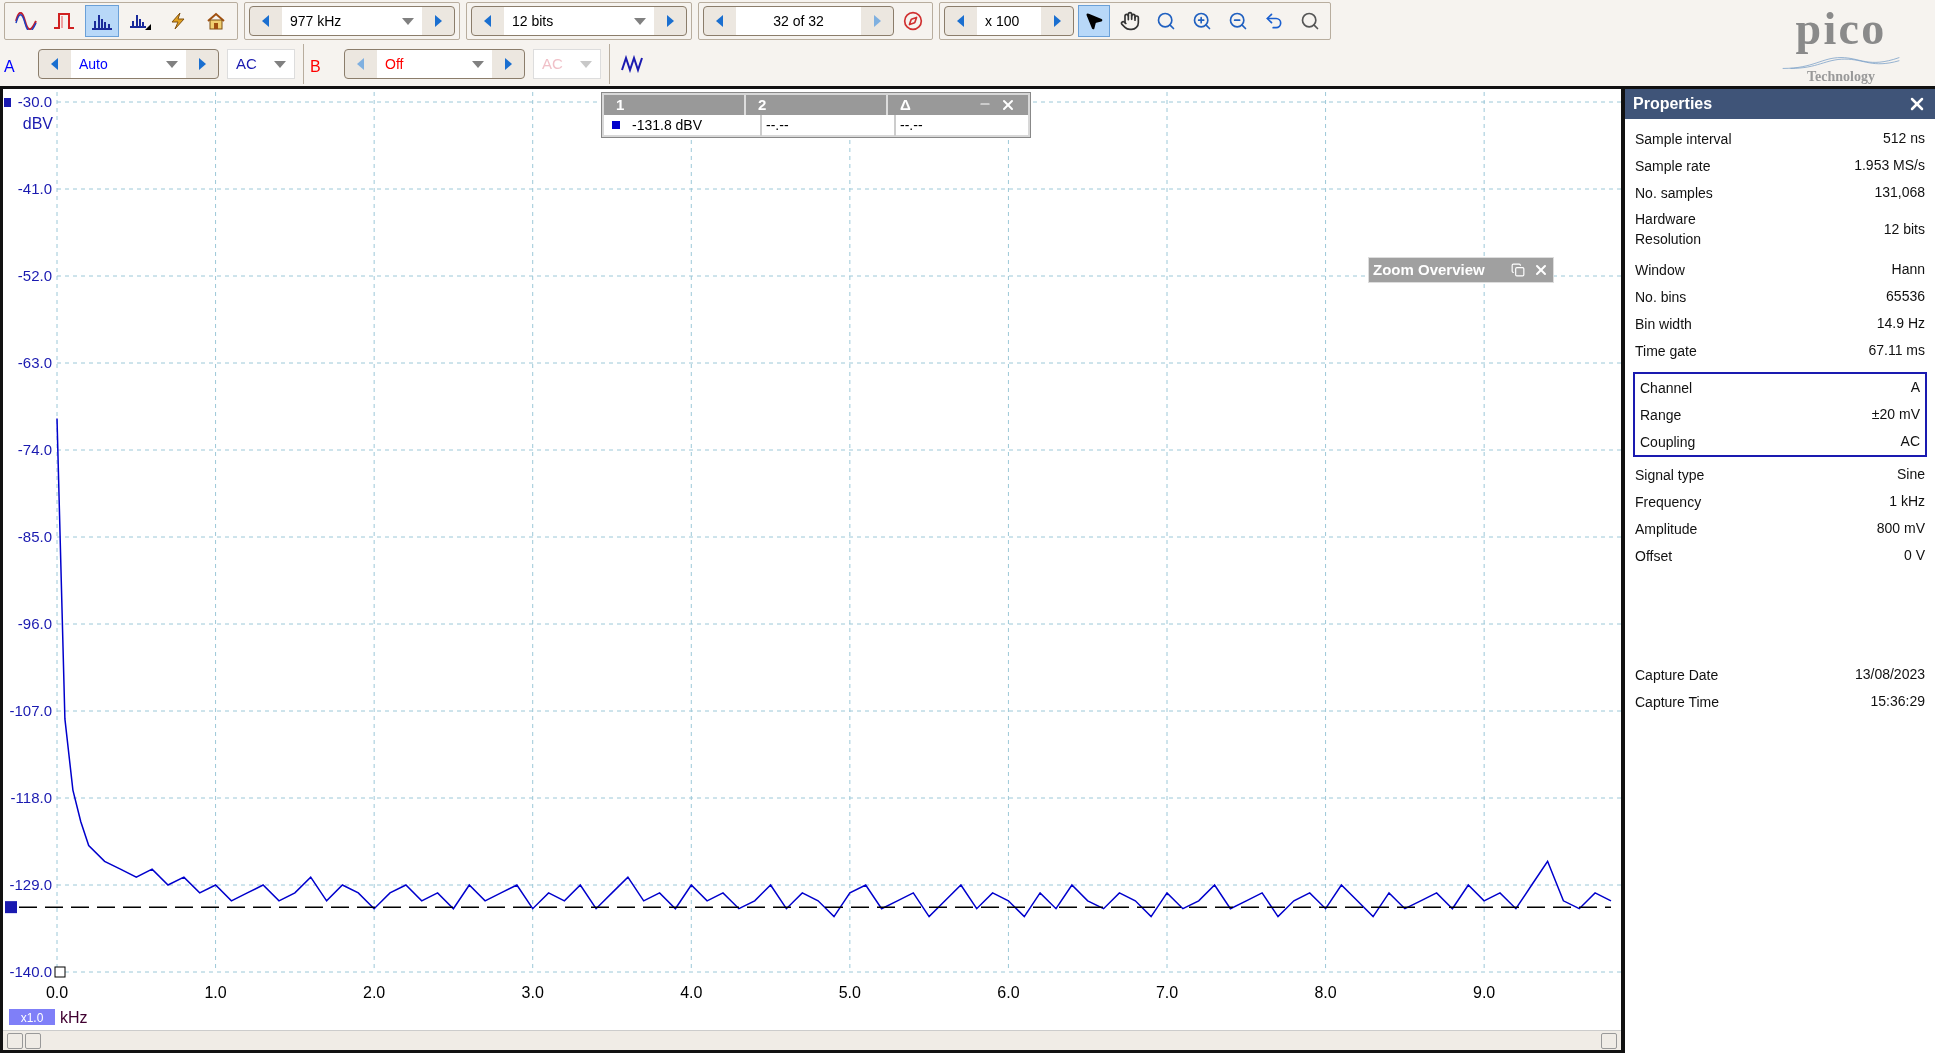 This screenshot has width=1935, height=1053. I want to click on ruler-column-header: Δ, so click(905, 104).